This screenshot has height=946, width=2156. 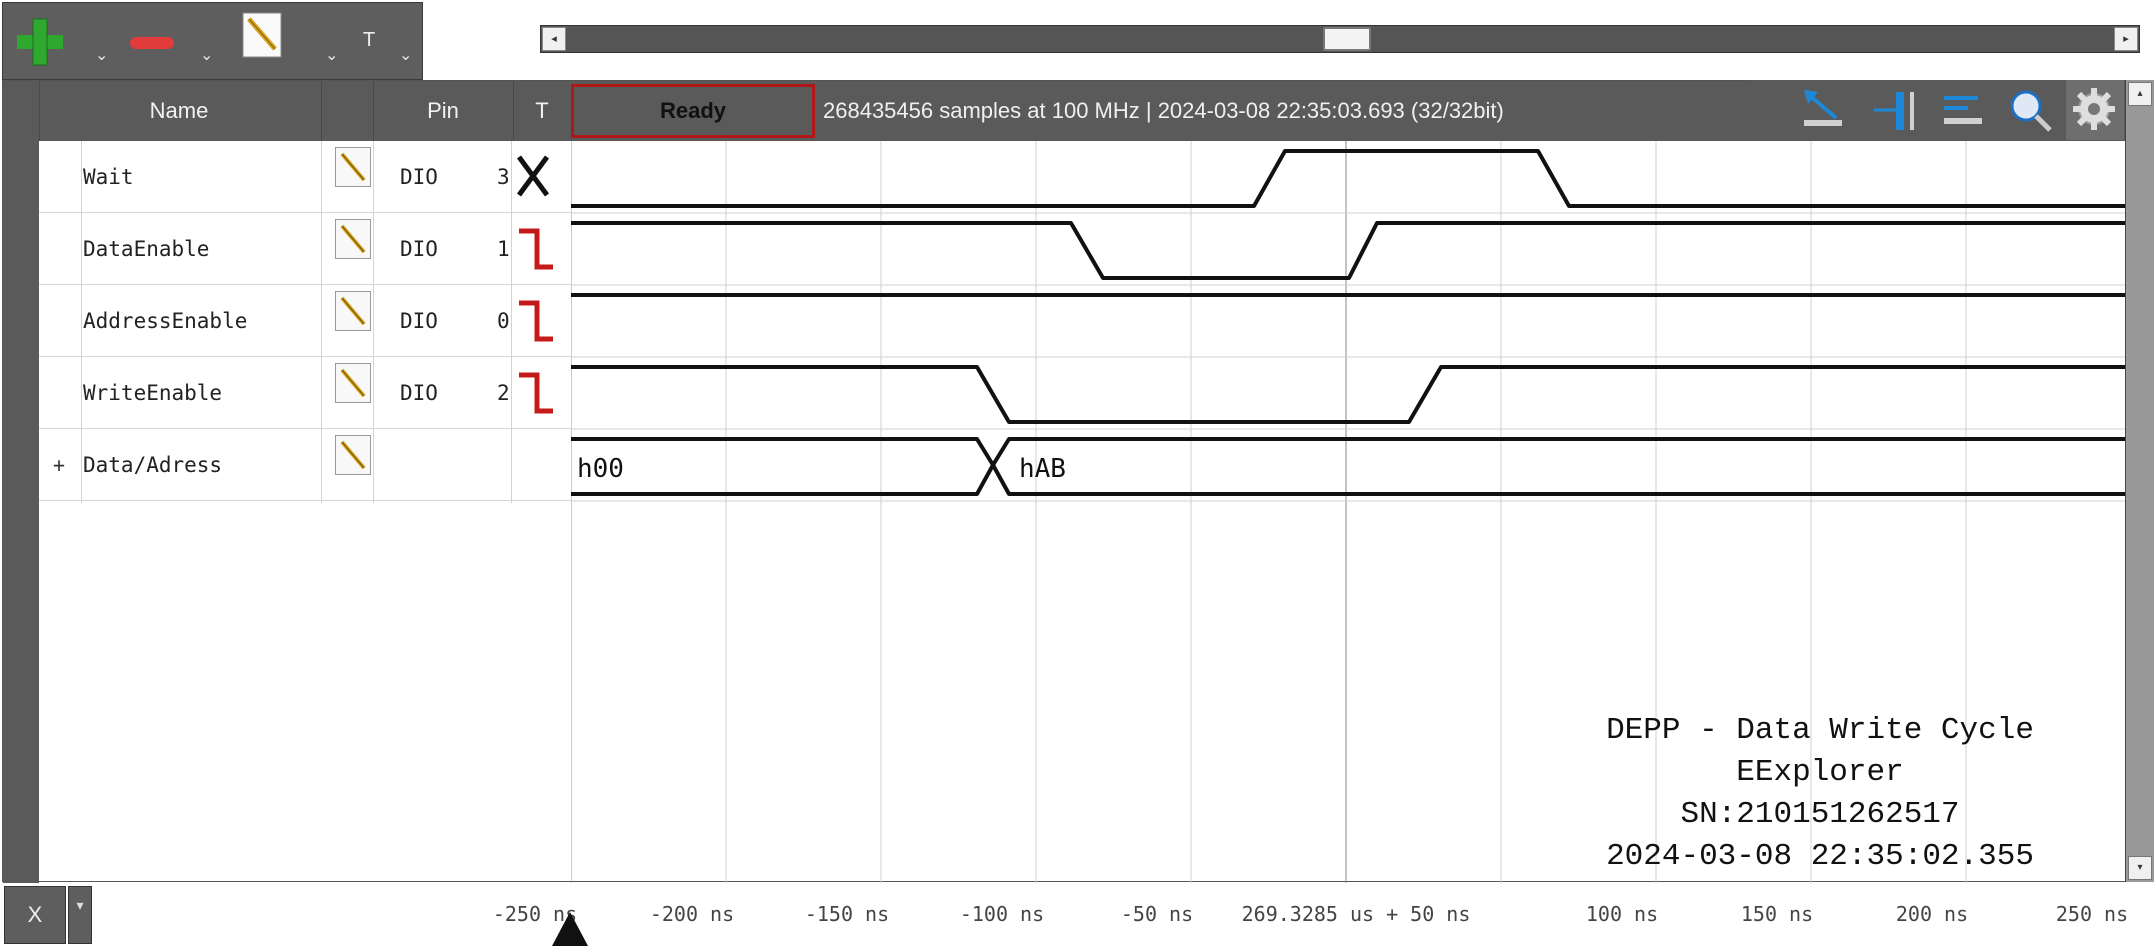 I want to click on measure-tool-icon, so click(x=1963, y=110).